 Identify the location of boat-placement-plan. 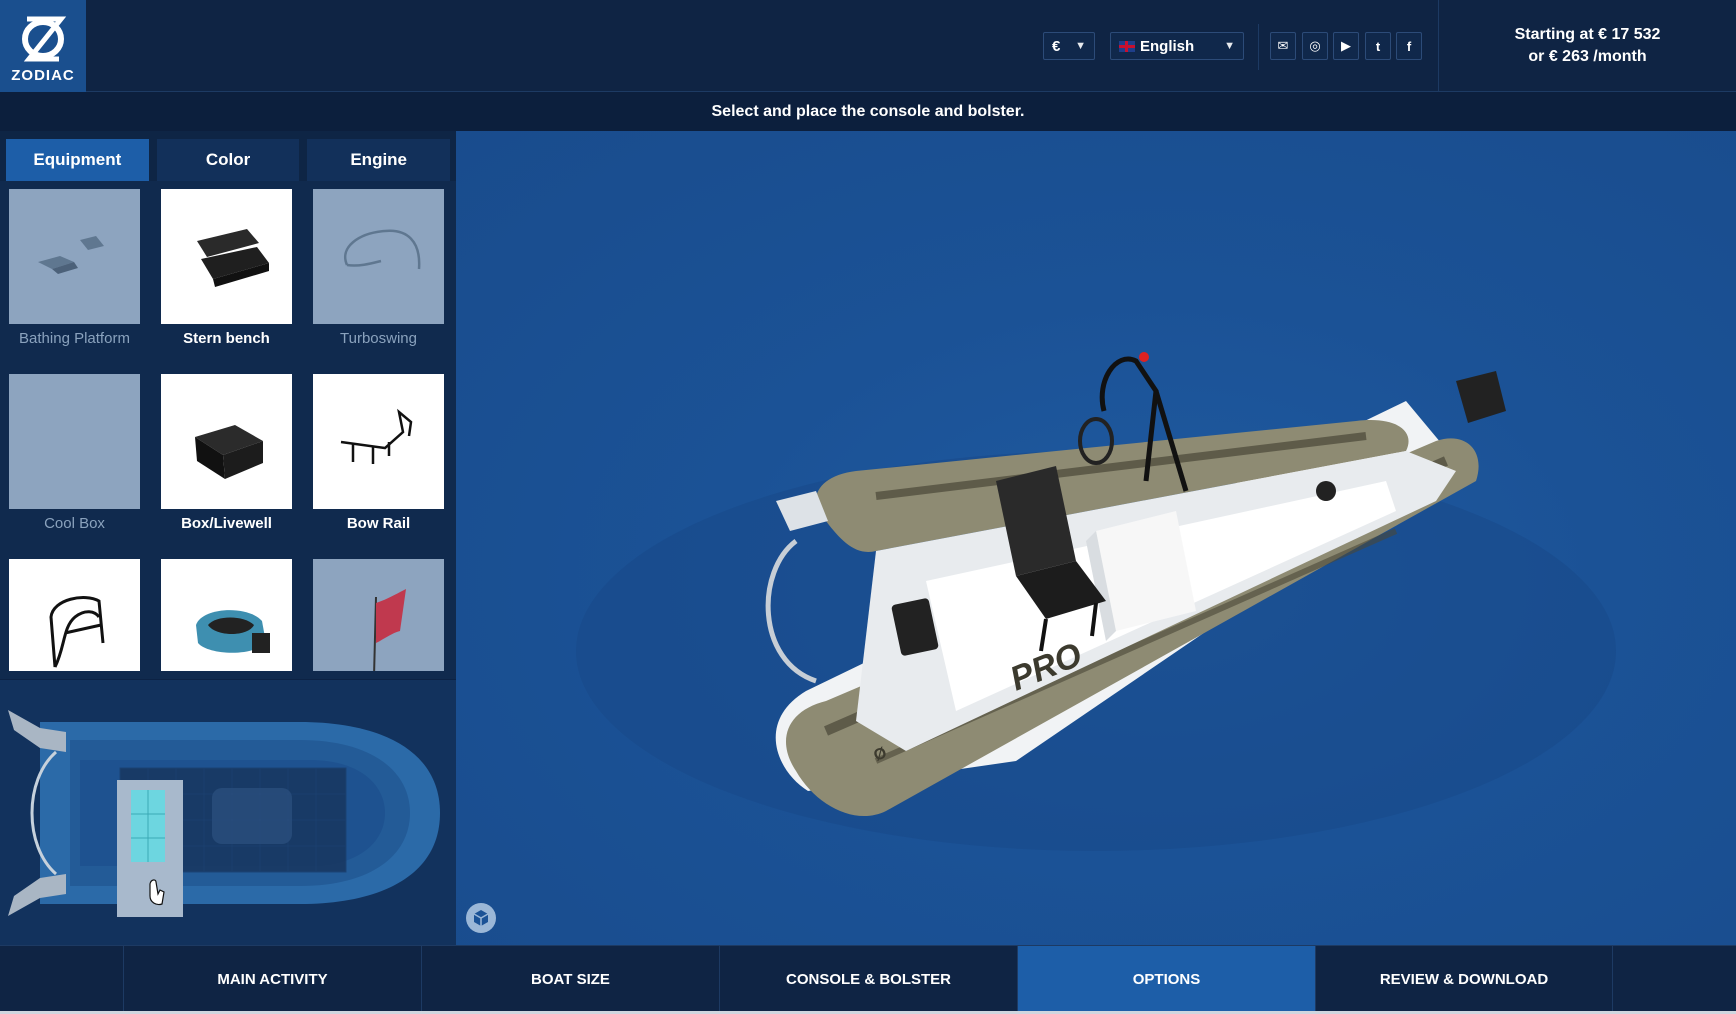
(228, 812).